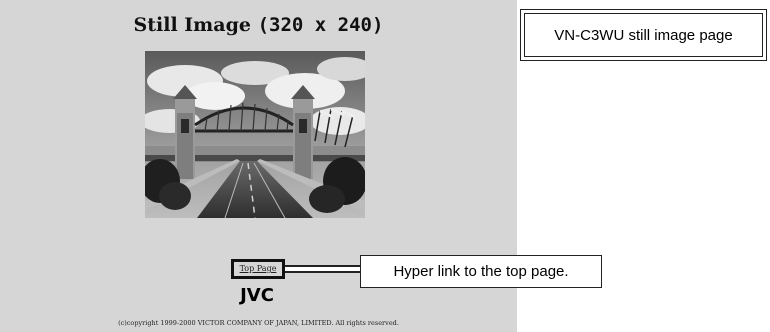  I want to click on page-label-callout: VN-C3WU still image page, so click(643, 35).